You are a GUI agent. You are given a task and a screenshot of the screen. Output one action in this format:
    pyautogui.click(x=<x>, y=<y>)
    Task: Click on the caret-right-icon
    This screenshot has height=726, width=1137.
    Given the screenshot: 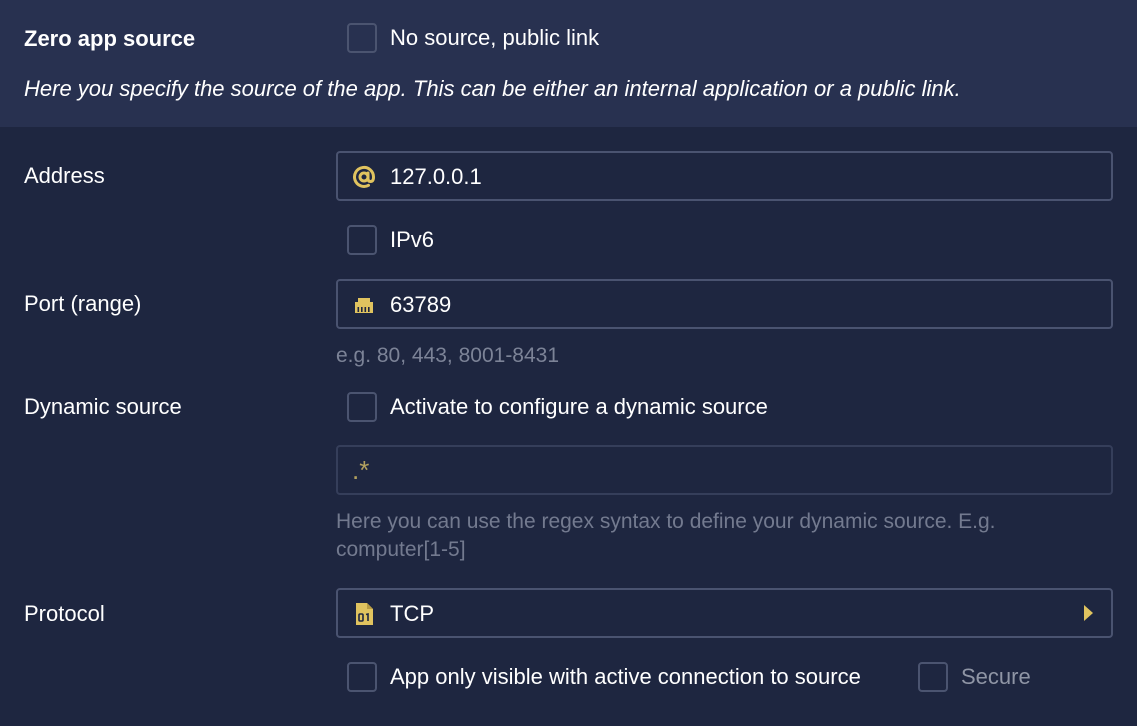 What is the action you would take?
    pyautogui.click(x=1088, y=613)
    